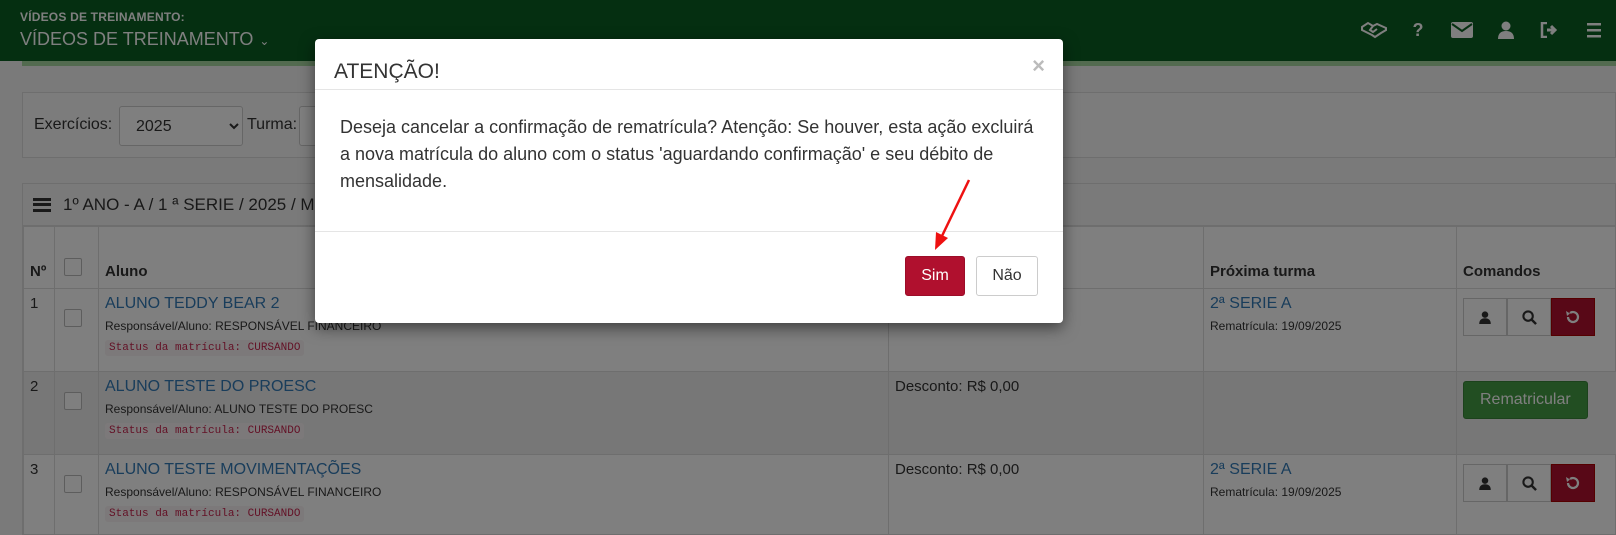 The height and width of the screenshot is (535, 1616). Describe the element at coordinates (387, 71) in the screenshot. I see `modal-title: ATENÇÃO!` at that location.